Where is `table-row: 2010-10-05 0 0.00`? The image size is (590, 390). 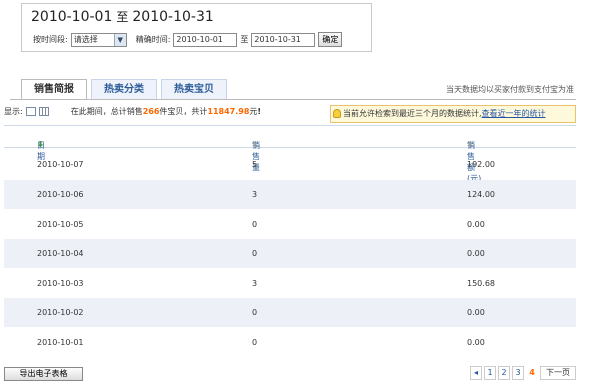
table-row: 2010-10-05 0 0.00 is located at coordinates (290, 224).